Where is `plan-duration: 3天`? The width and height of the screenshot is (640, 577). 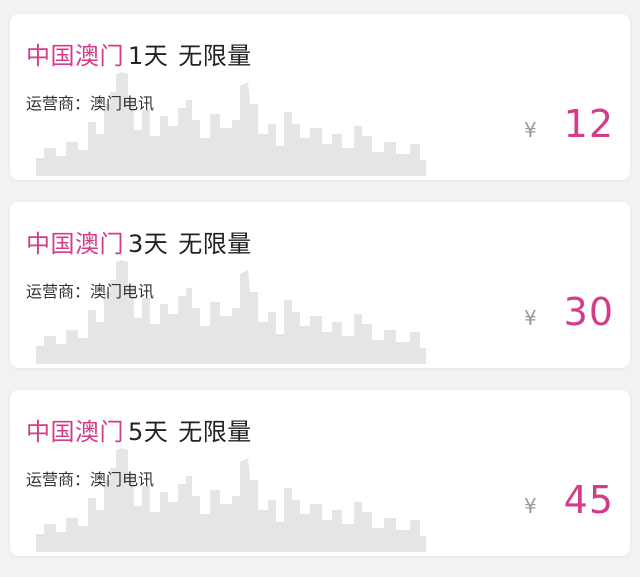
plan-duration: 3天 is located at coordinates (148, 244).